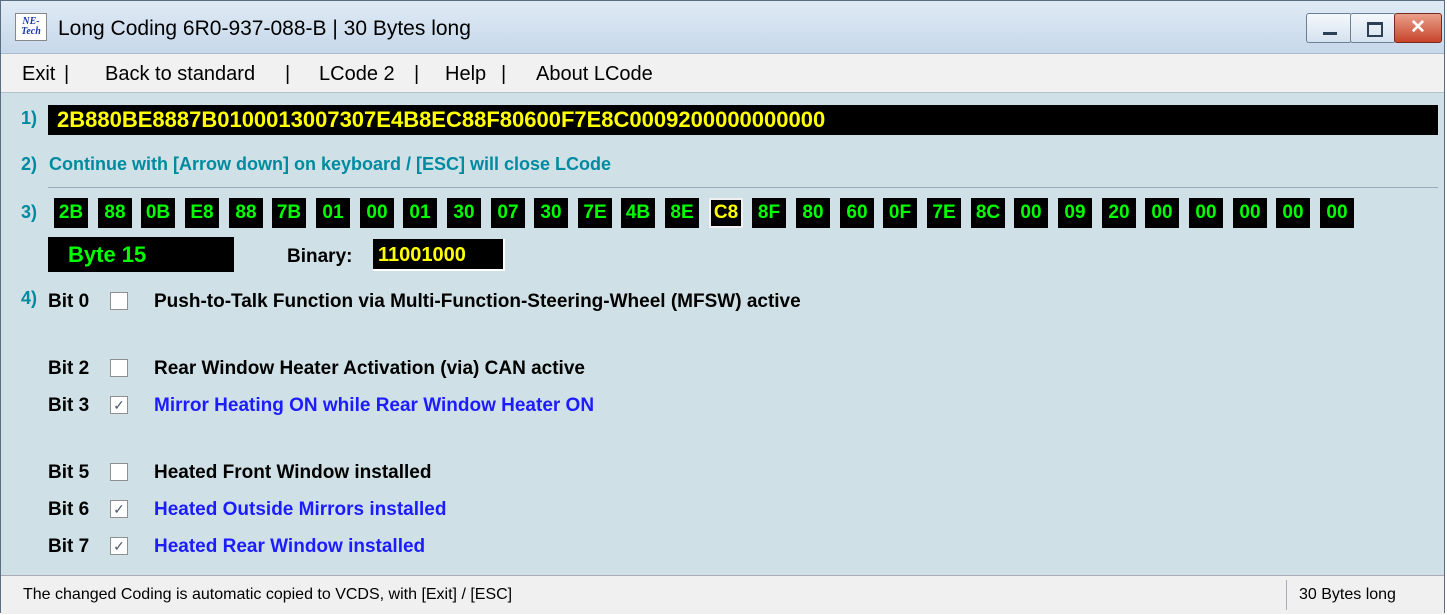 The width and height of the screenshot is (1447, 615). What do you see at coordinates (69, 546) in the screenshot?
I see `bit-label: Bit 7` at bounding box center [69, 546].